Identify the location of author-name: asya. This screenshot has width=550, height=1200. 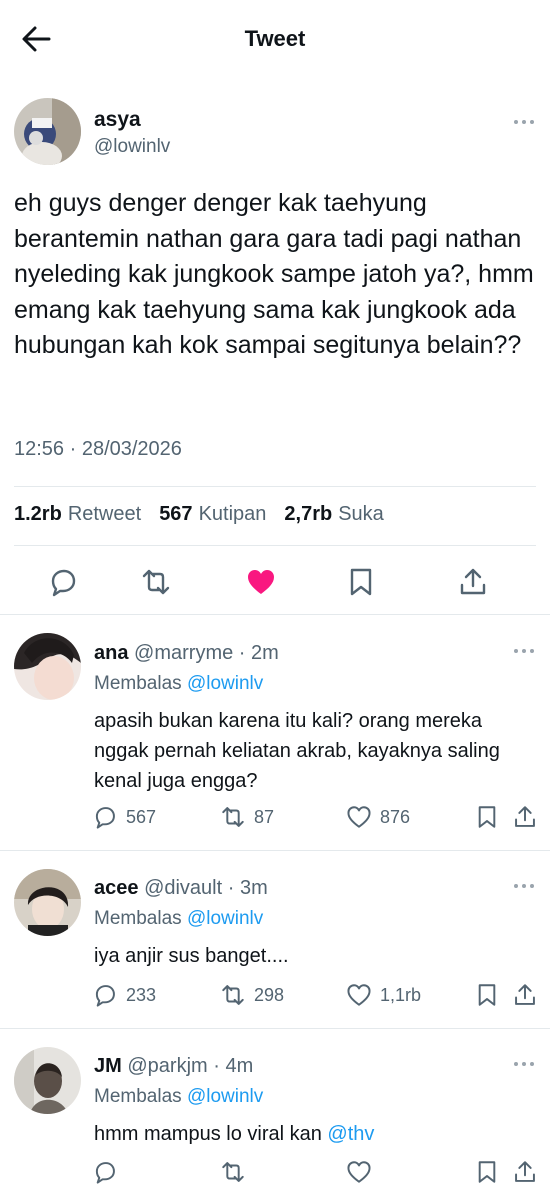
(117, 120).